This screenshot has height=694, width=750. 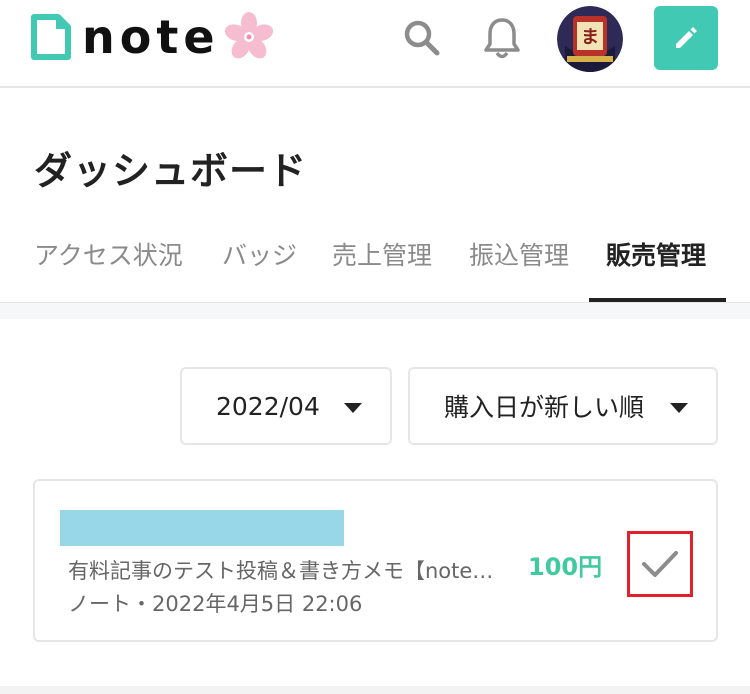 I want to click on sort-select: 購入日が新しい順, so click(x=563, y=406).